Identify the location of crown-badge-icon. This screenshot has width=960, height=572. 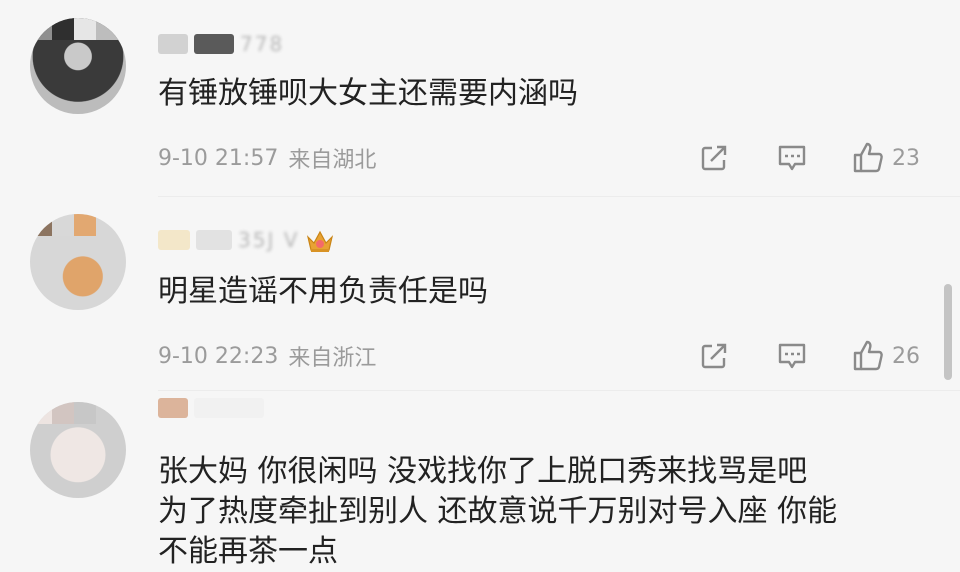
(319, 240).